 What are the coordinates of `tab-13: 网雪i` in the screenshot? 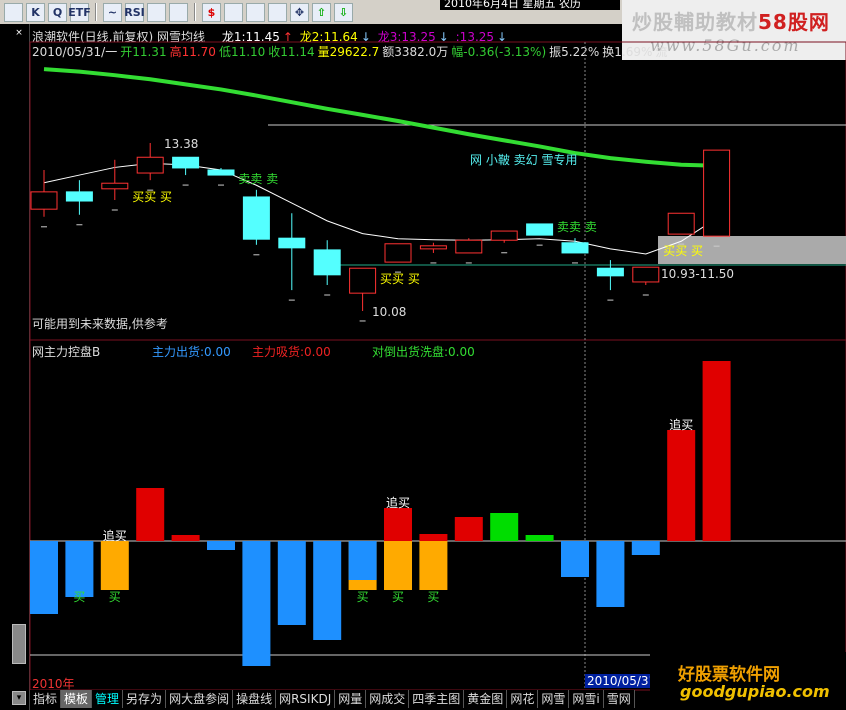 It's located at (586, 699).